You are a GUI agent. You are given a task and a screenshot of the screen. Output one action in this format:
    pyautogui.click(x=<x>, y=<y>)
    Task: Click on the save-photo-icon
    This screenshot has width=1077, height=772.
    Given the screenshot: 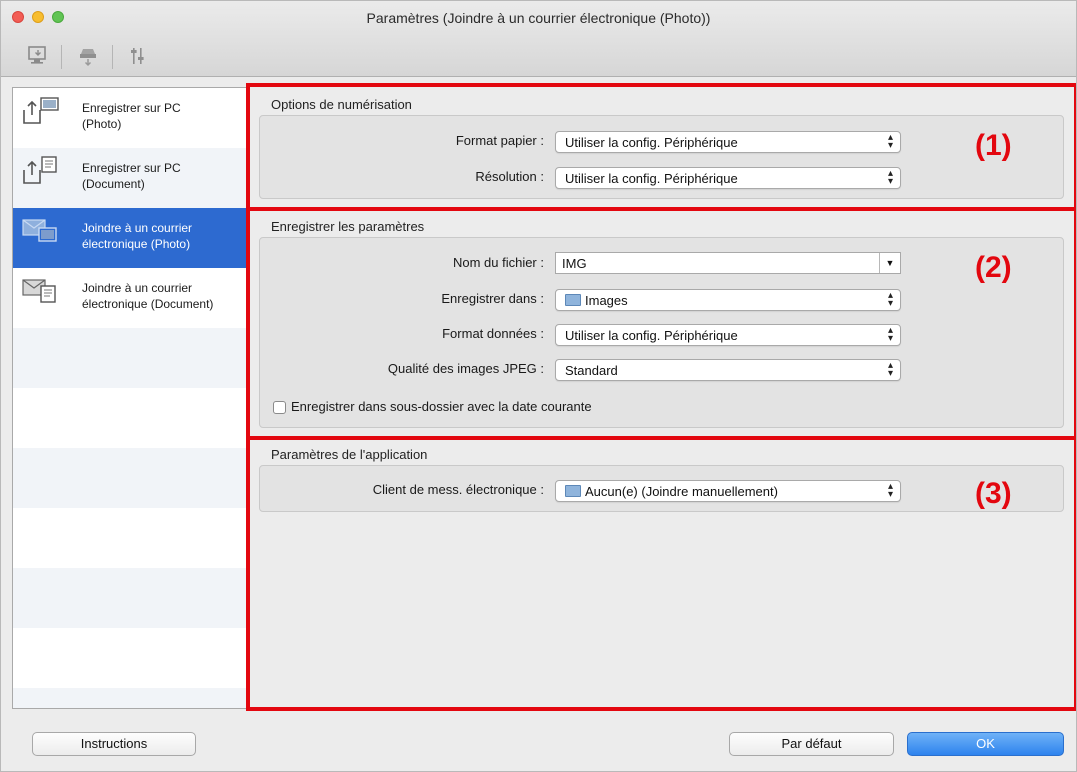 What is the action you would take?
    pyautogui.click(x=41, y=110)
    